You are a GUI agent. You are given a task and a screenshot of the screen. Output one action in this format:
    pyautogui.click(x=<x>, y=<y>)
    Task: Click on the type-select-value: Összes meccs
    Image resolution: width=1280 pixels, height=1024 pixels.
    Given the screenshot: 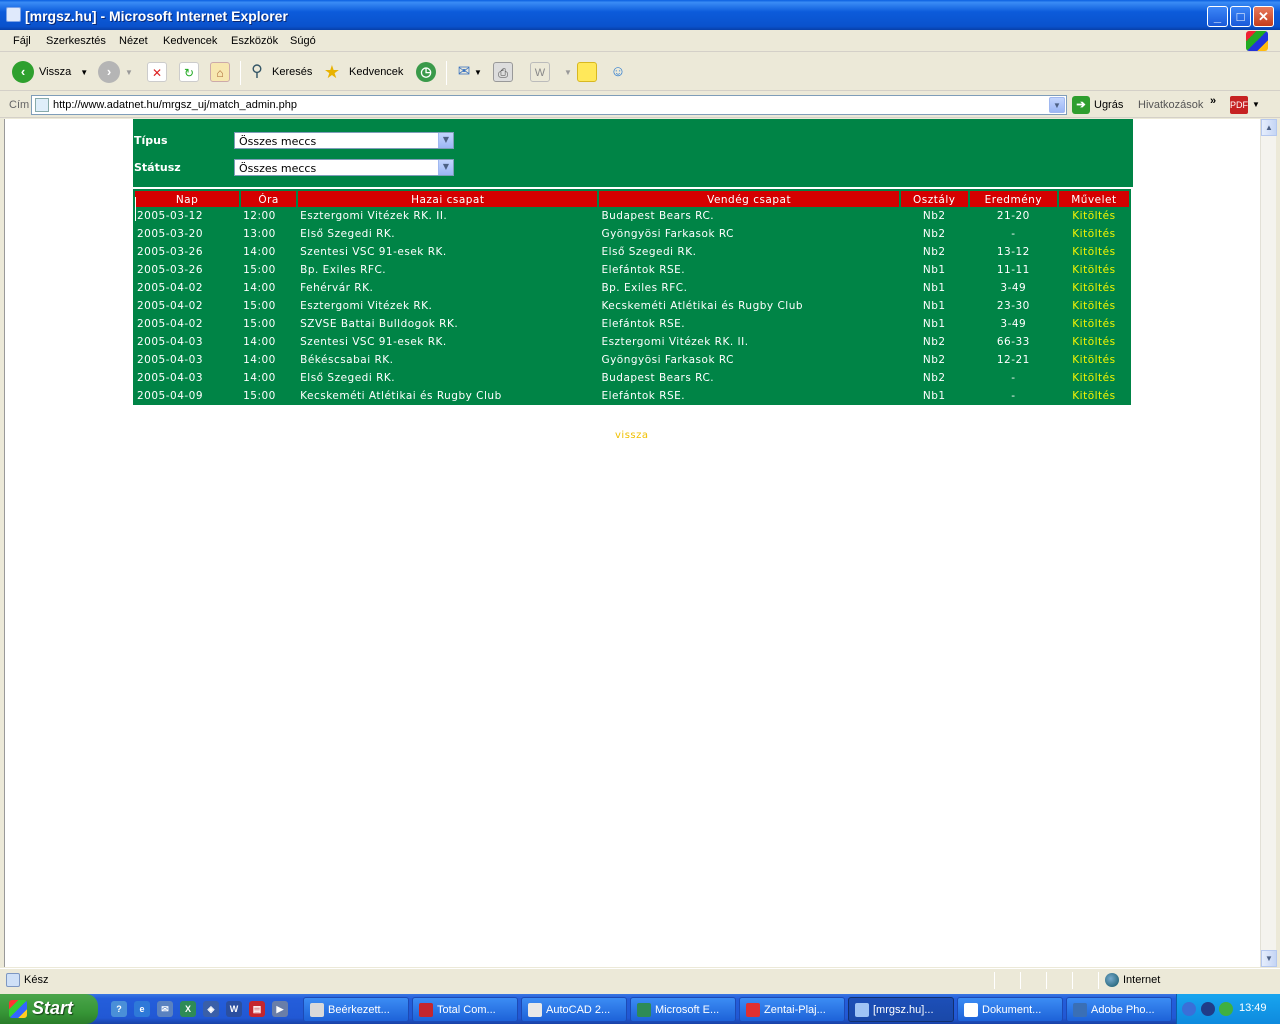 What is the action you would take?
    pyautogui.click(x=278, y=141)
    